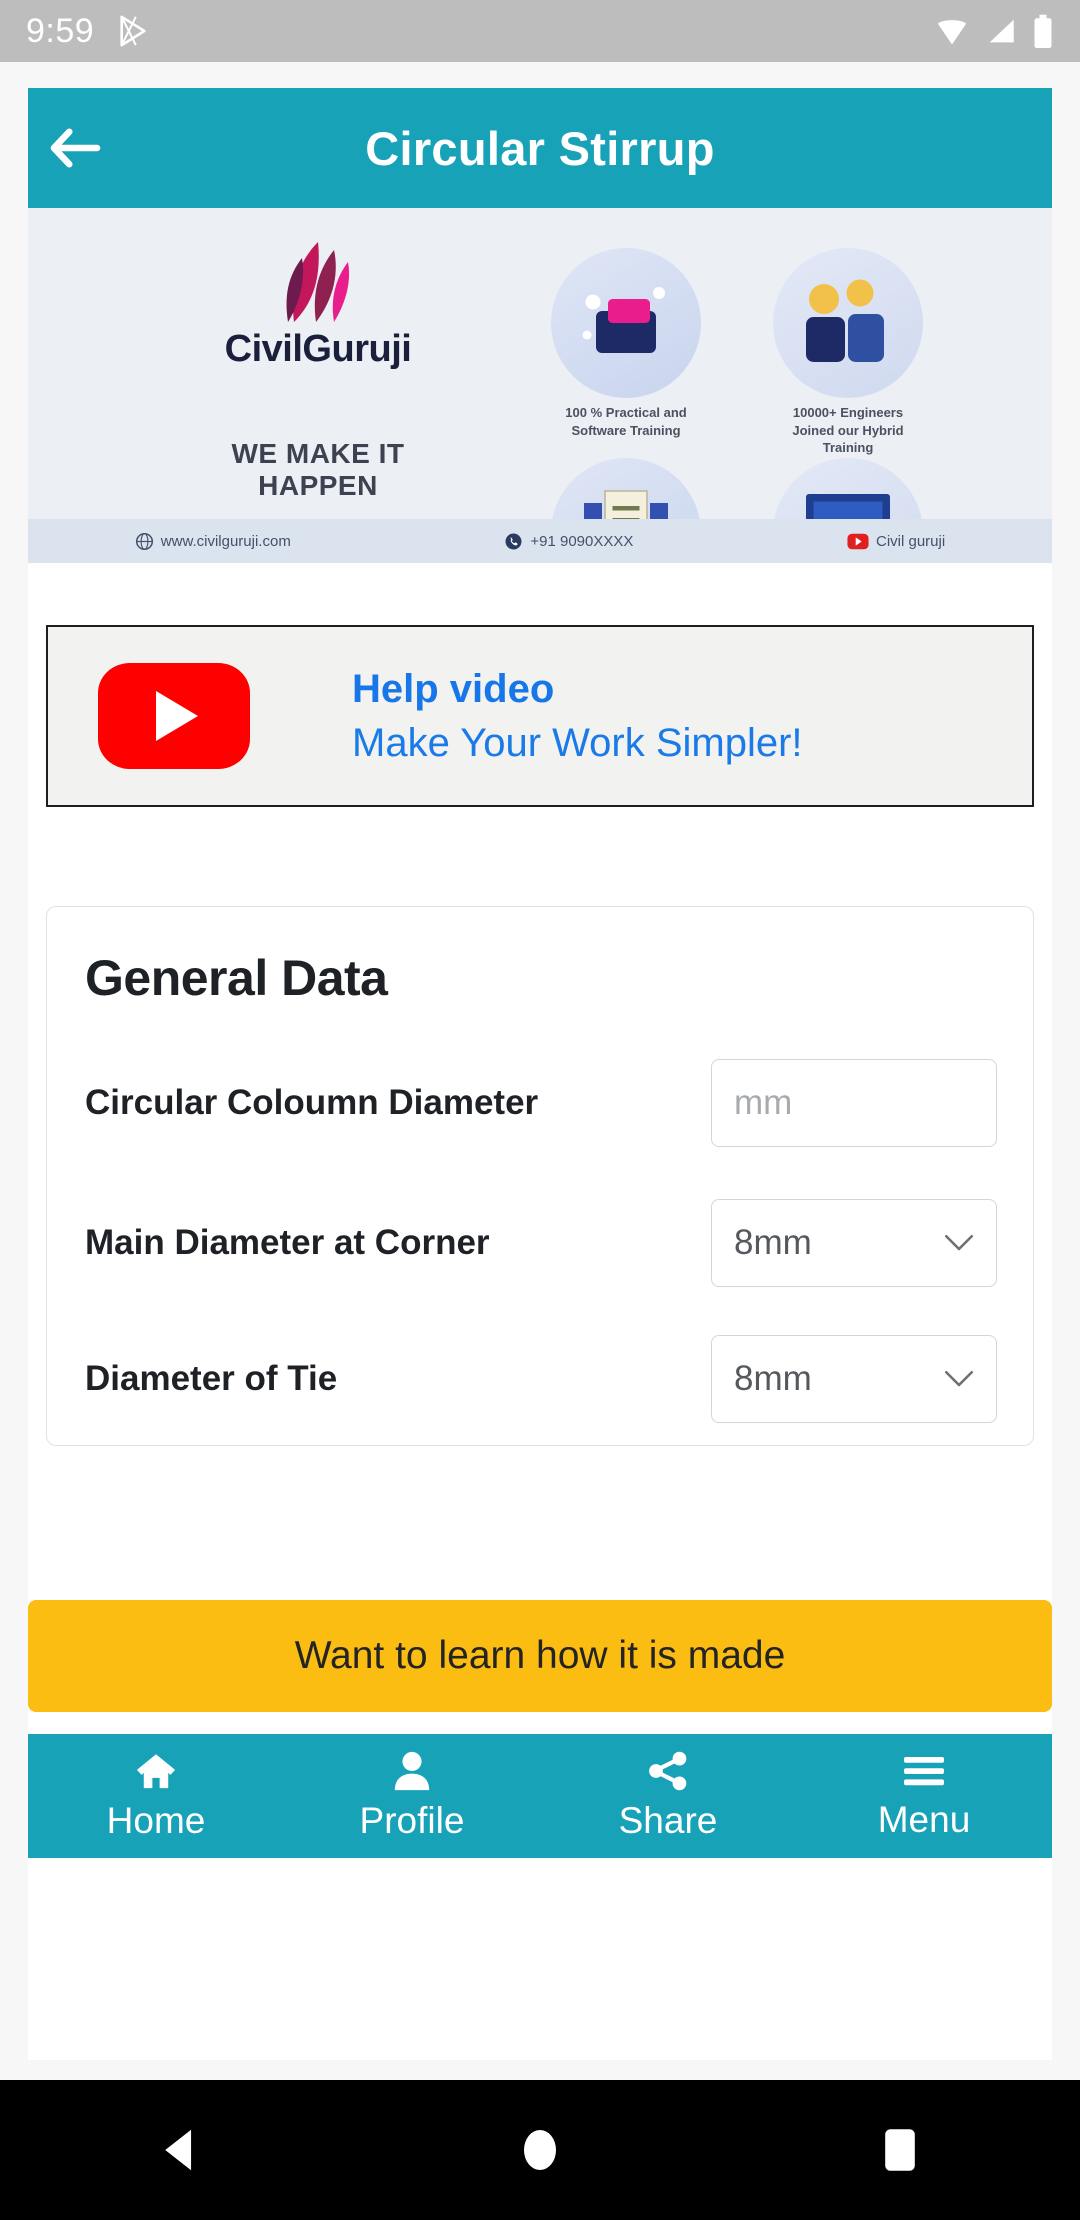 The width and height of the screenshot is (1080, 2220). What do you see at coordinates (540, 1656) in the screenshot?
I see `learn-how-its-made-button: Want to learn how it is made` at bounding box center [540, 1656].